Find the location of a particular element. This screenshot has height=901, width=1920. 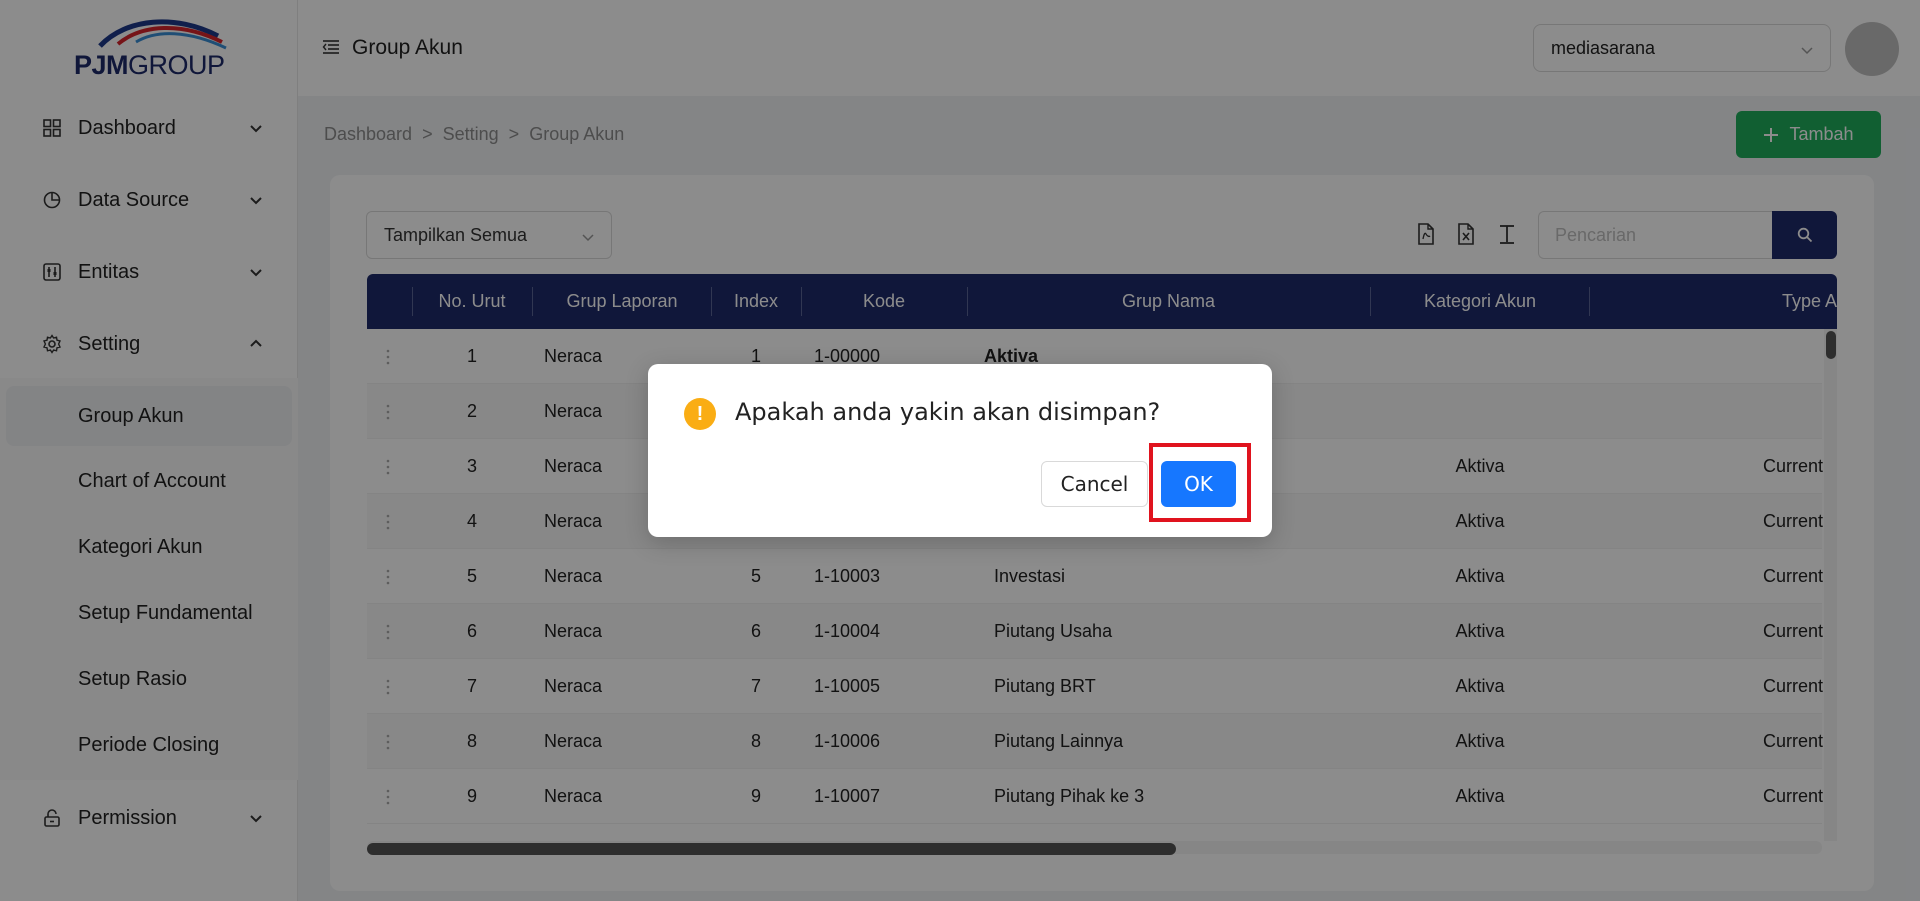

confirm-message: Apakah anda yakin akan disimpan? is located at coordinates (948, 412).